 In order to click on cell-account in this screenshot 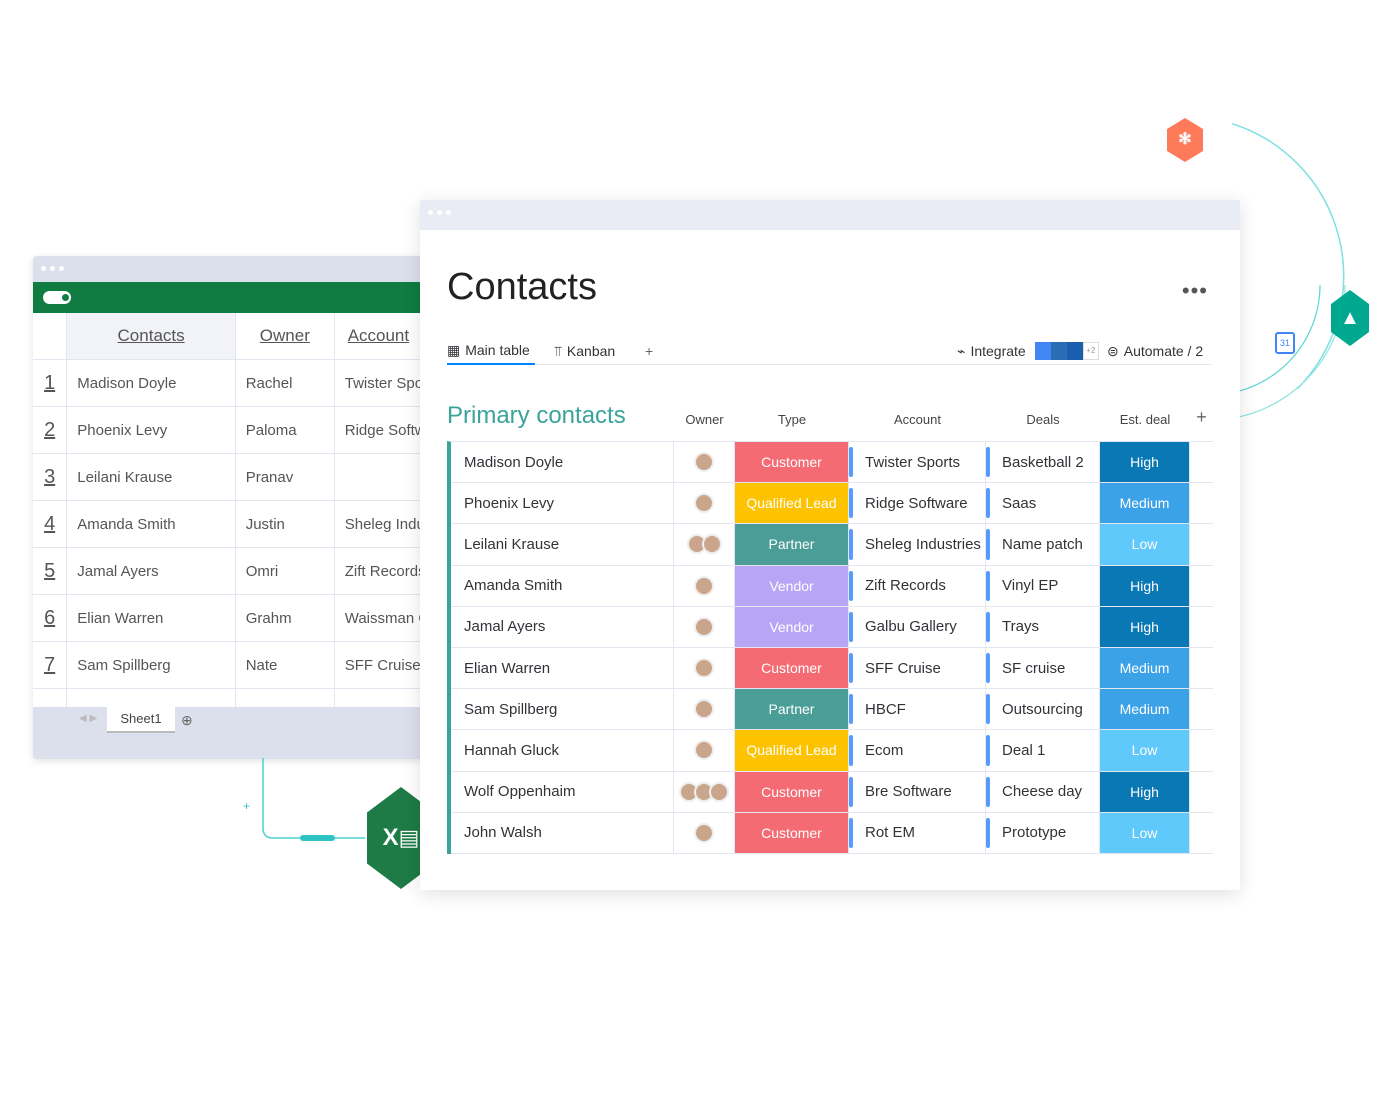, I will do `click(379, 477)`.